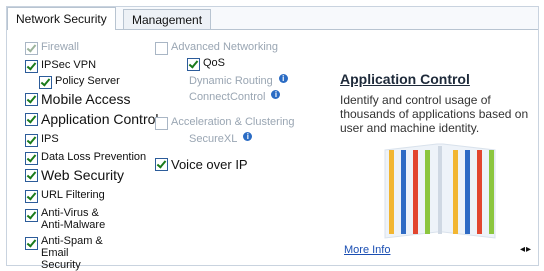 This screenshot has width=544, height=271. Describe the element at coordinates (231, 81) in the screenshot. I see `dynamic-routing-label: Dynamic Routing` at that location.